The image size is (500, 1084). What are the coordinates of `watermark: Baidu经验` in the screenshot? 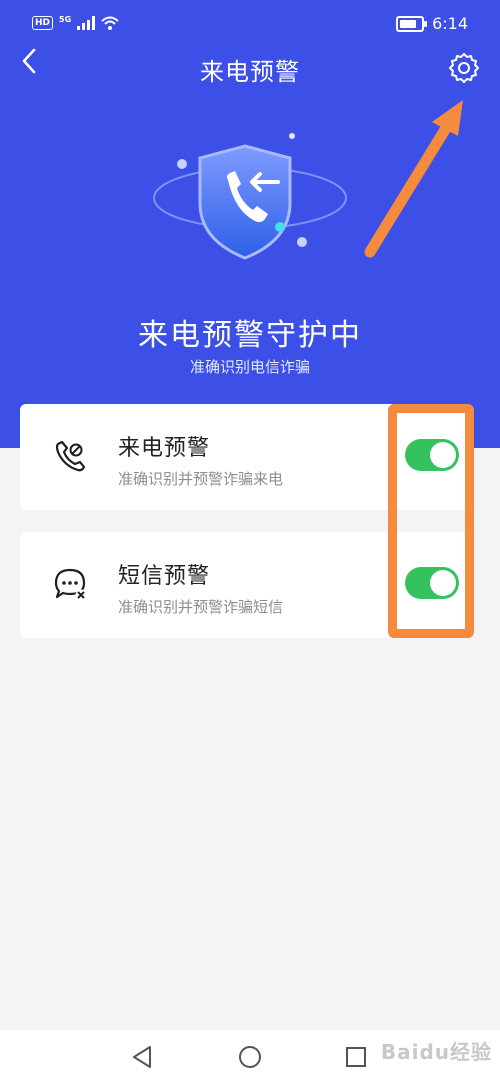 It's located at (436, 1052).